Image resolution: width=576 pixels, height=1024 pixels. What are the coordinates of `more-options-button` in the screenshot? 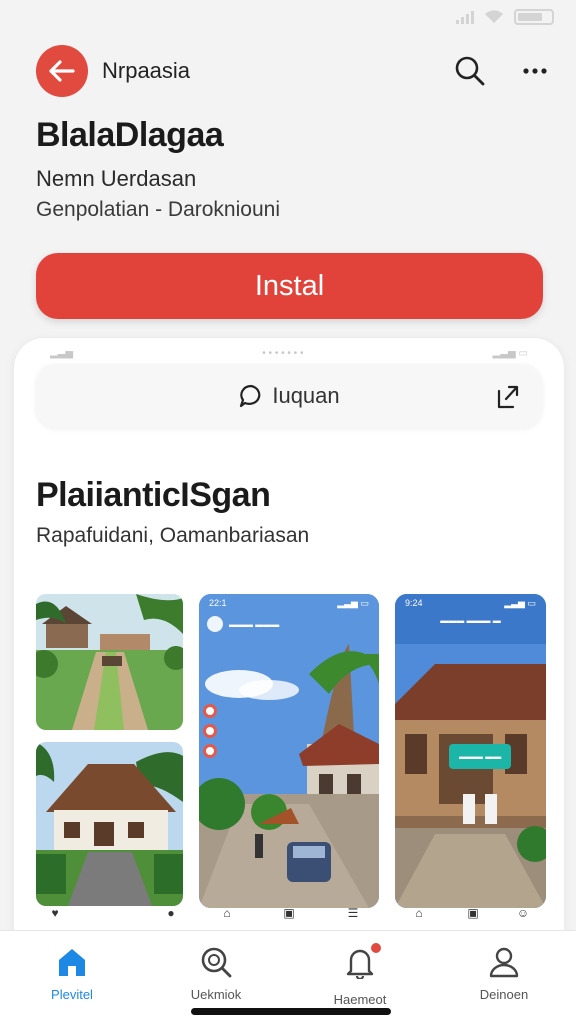 It's located at (535, 71).